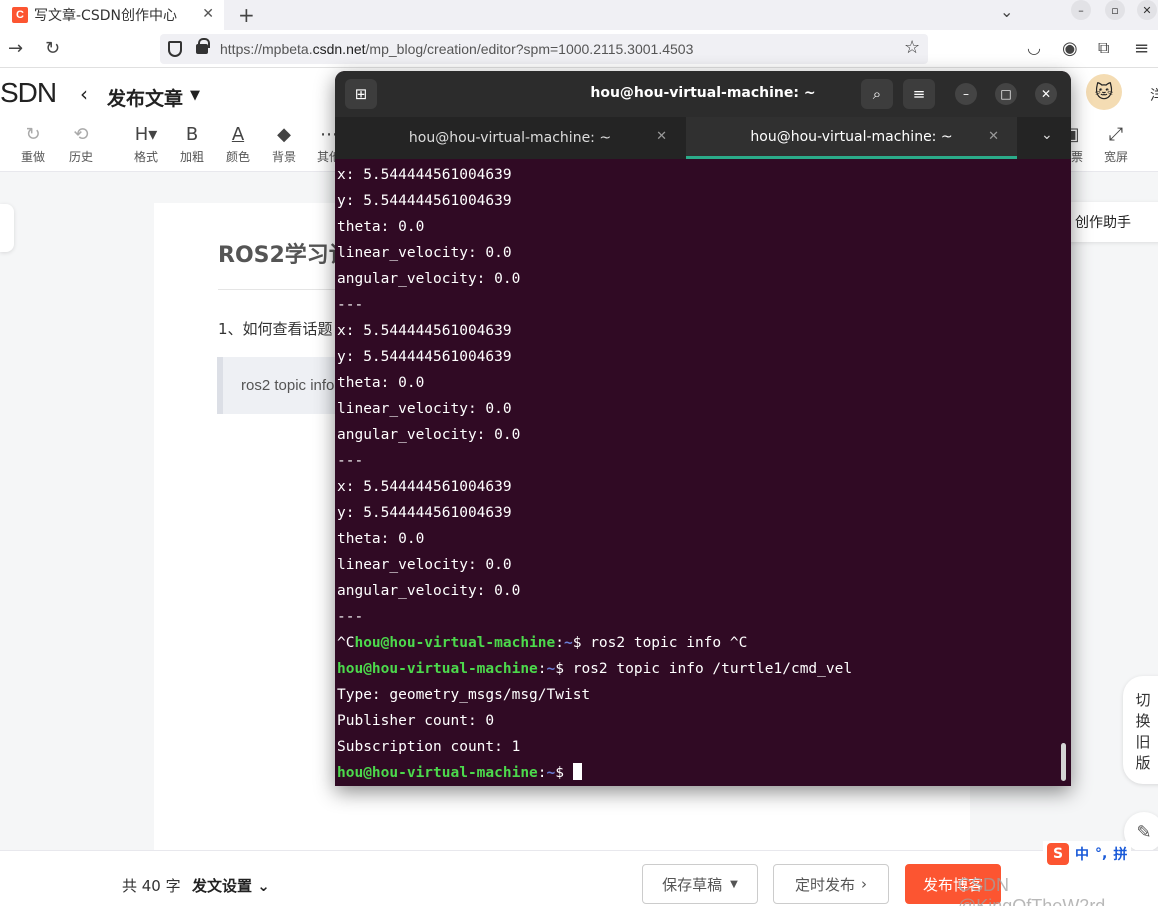  I want to click on expand-icon: ⤢, so click(1116, 134).